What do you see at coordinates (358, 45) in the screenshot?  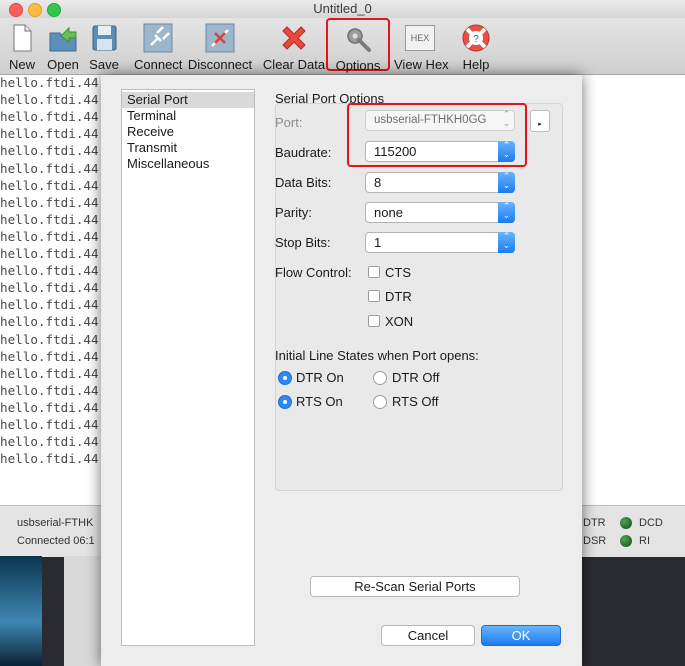 I see `options-button: Options` at bounding box center [358, 45].